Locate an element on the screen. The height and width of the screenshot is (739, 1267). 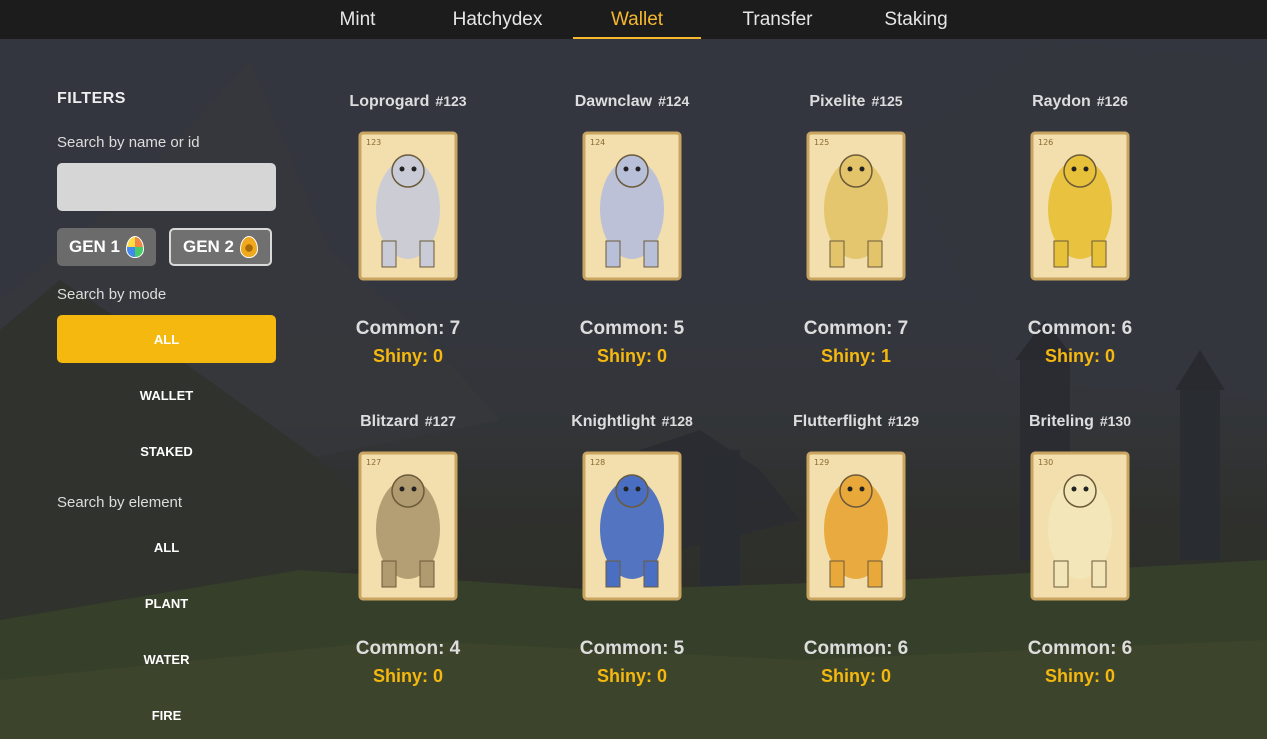
hatchie-name-text: Raydon is located at coordinates (1061, 101).